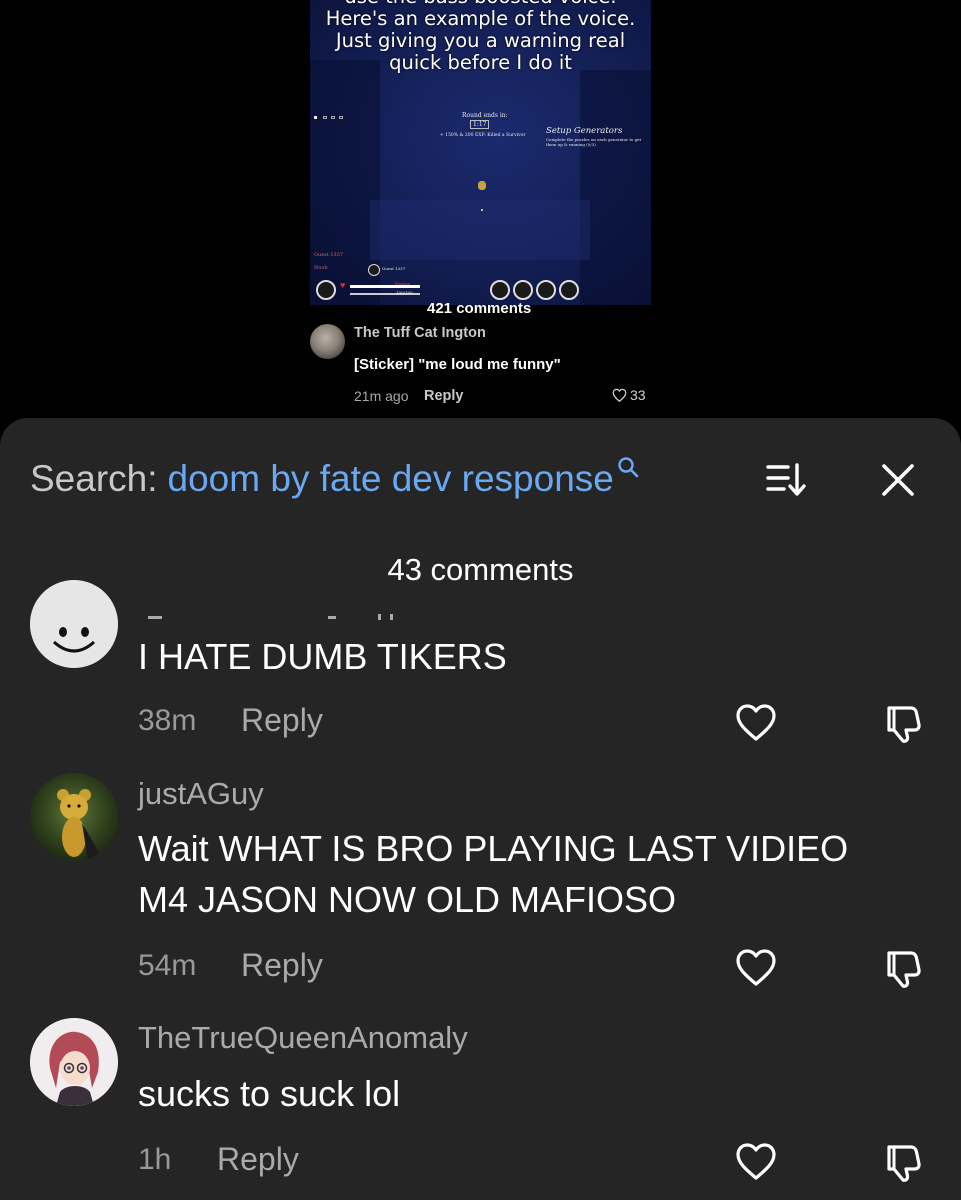  I want to click on like-count: 33, so click(638, 395).